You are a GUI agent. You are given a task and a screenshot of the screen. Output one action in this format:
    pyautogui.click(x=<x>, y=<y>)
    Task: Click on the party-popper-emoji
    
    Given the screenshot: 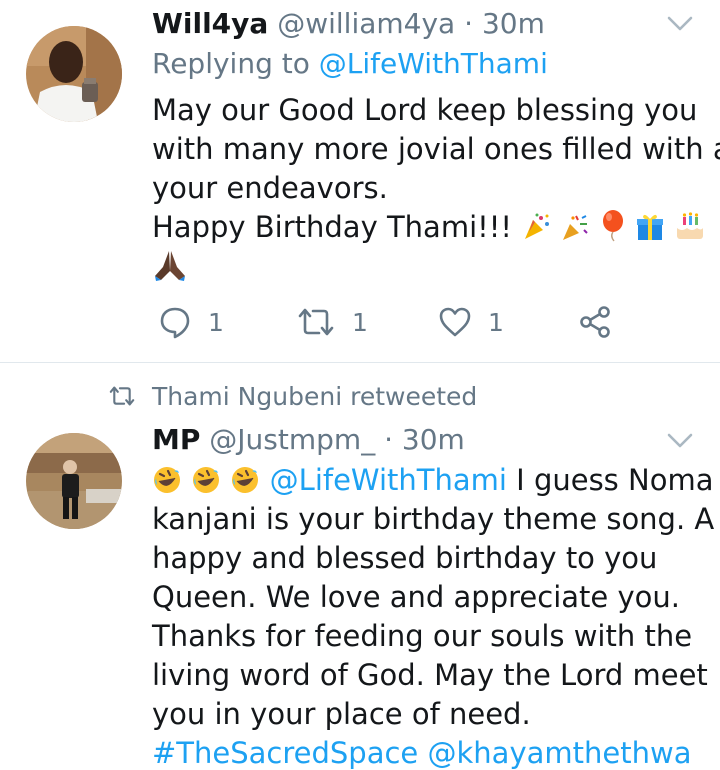 What is the action you would take?
    pyautogui.click(x=537, y=226)
    